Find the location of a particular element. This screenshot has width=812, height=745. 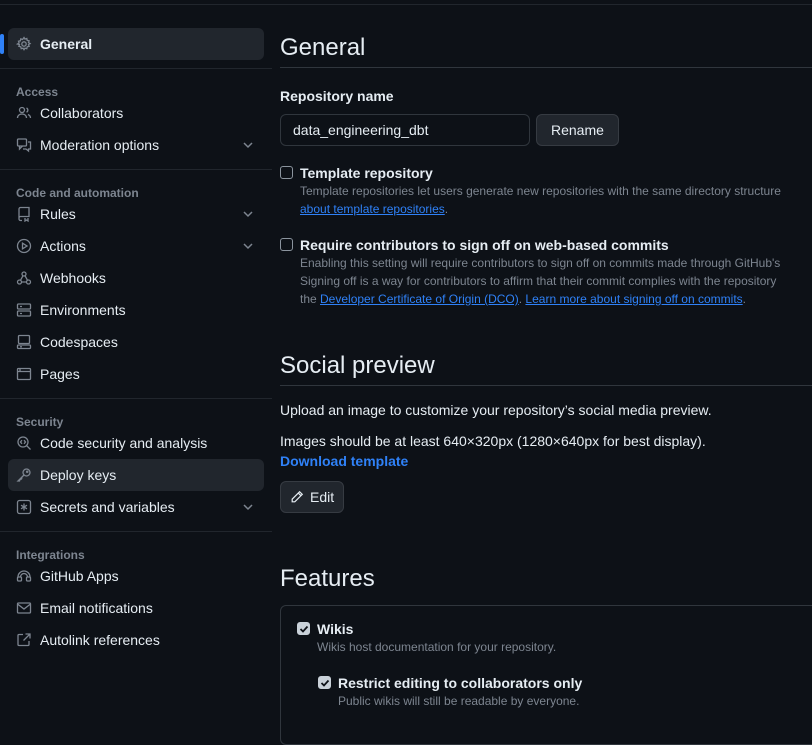

sidebar-item-label: Autolink references is located at coordinates (100, 640).